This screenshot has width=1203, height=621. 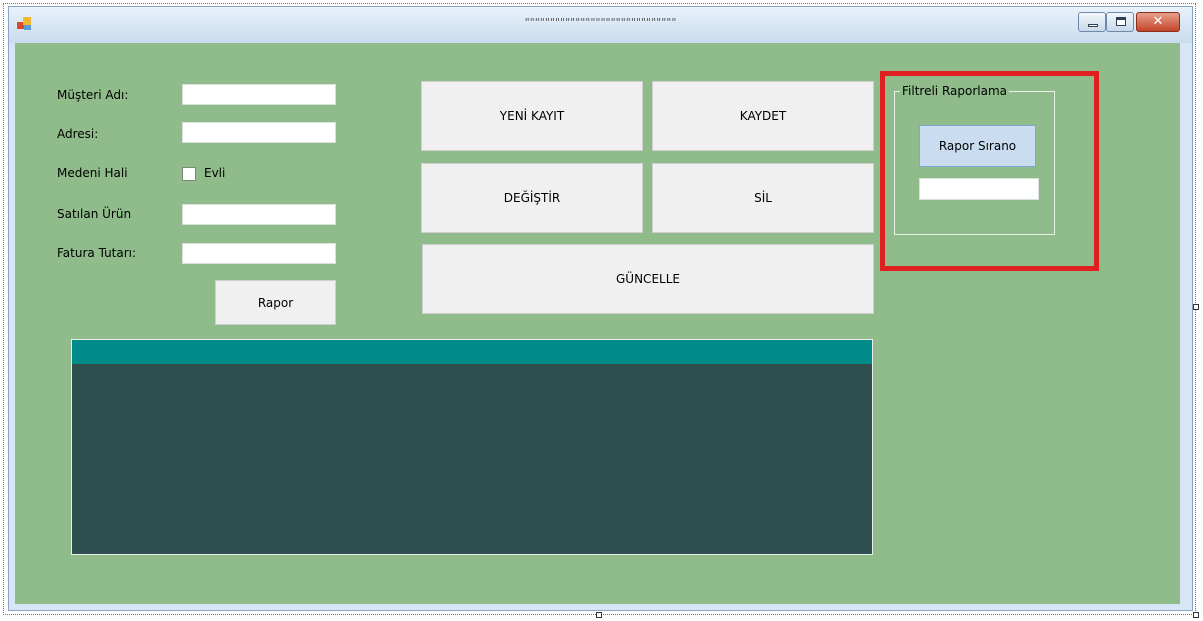 I want to click on close-button: ✕, so click(x=1158, y=22).